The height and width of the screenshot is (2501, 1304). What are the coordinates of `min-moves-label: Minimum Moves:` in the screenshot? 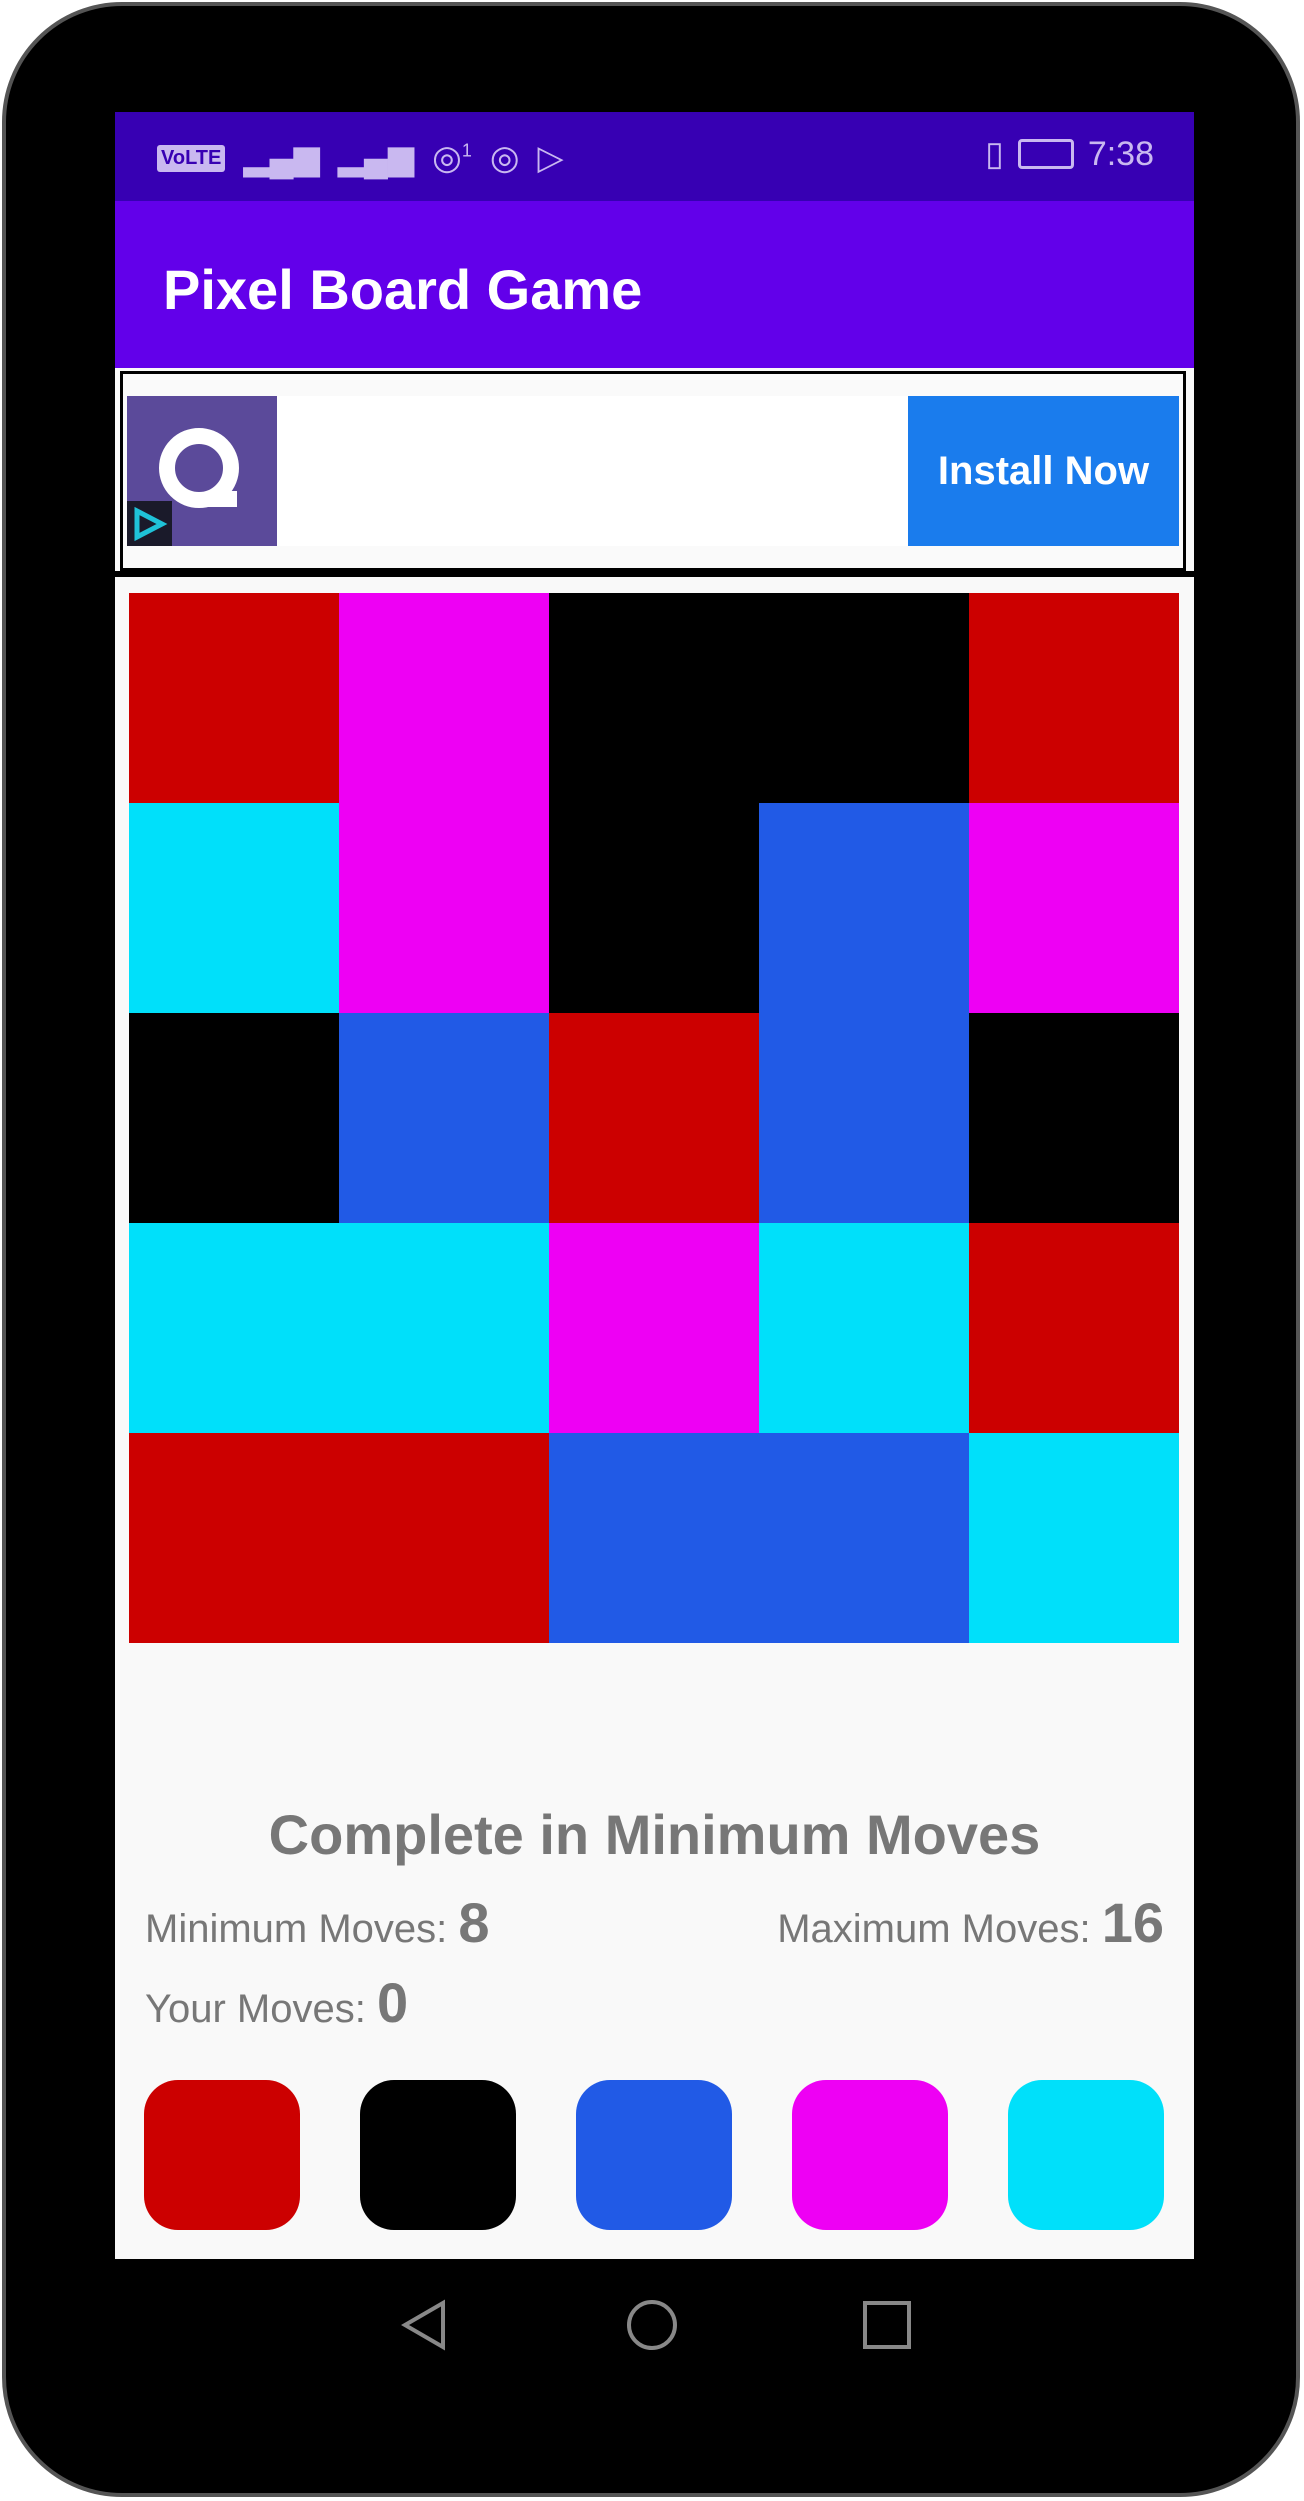 It's located at (296, 1929).